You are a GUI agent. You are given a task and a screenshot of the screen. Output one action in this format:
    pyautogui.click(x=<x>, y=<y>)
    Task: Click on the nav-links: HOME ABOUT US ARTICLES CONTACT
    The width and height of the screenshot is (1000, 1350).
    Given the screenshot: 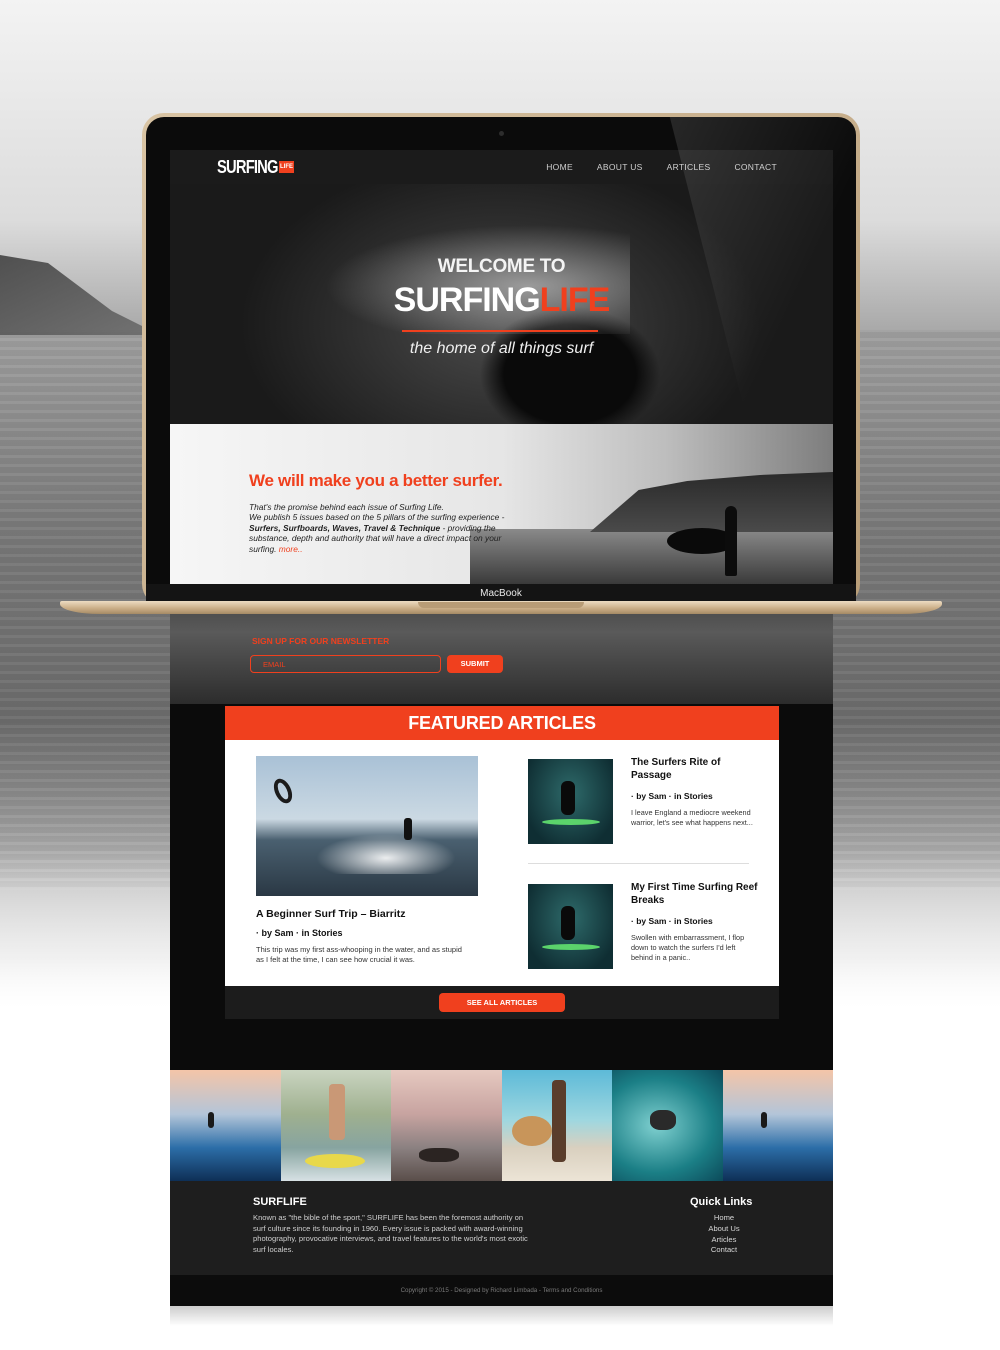 What is the action you would take?
    pyautogui.click(x=661, y=167)
    